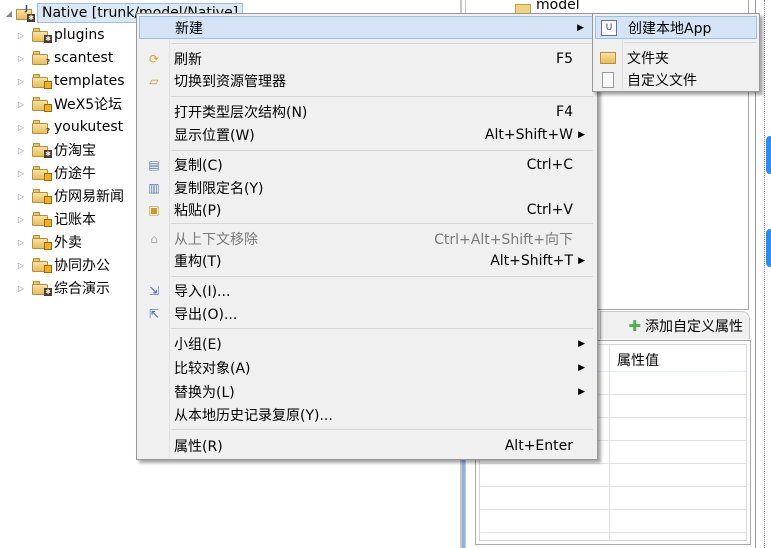  What do you see at coordinates (676, 27) in the screenshot?
I see `submenu-item-create-local-app: U 创建本地App` at bounding box center [676, 27].